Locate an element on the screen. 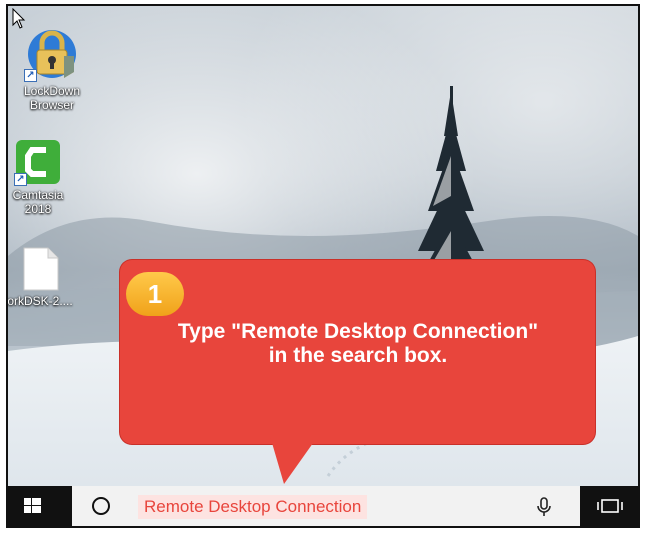 This screenshot has width=652, height=537. task-view-icon is located at coordinates (610, 506).